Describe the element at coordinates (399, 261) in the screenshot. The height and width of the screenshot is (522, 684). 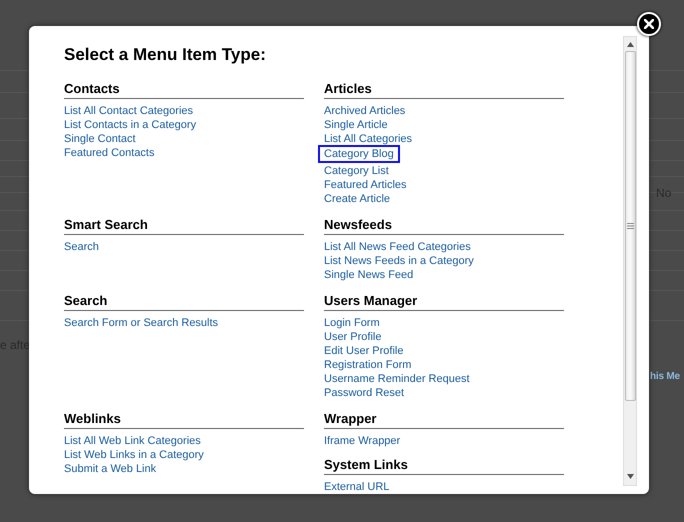
I see `menu-link: List News Feeds in a Category` at that location.